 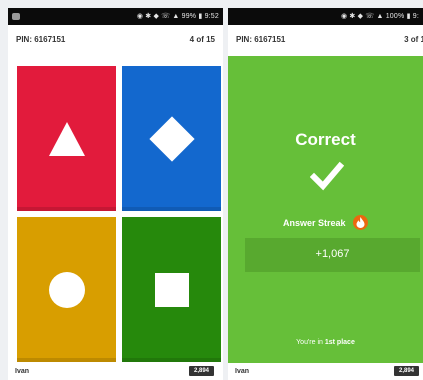 What do you see at coordinates (325, 40) in the screenshot?
I see `game-header: PIN: 6167151 3 of 1` at bounding box center [325, 40].